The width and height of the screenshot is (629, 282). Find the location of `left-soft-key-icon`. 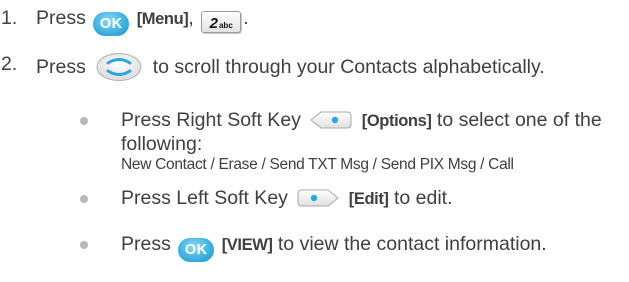

left-soft-key-icon is located at coordinates (318, 201).